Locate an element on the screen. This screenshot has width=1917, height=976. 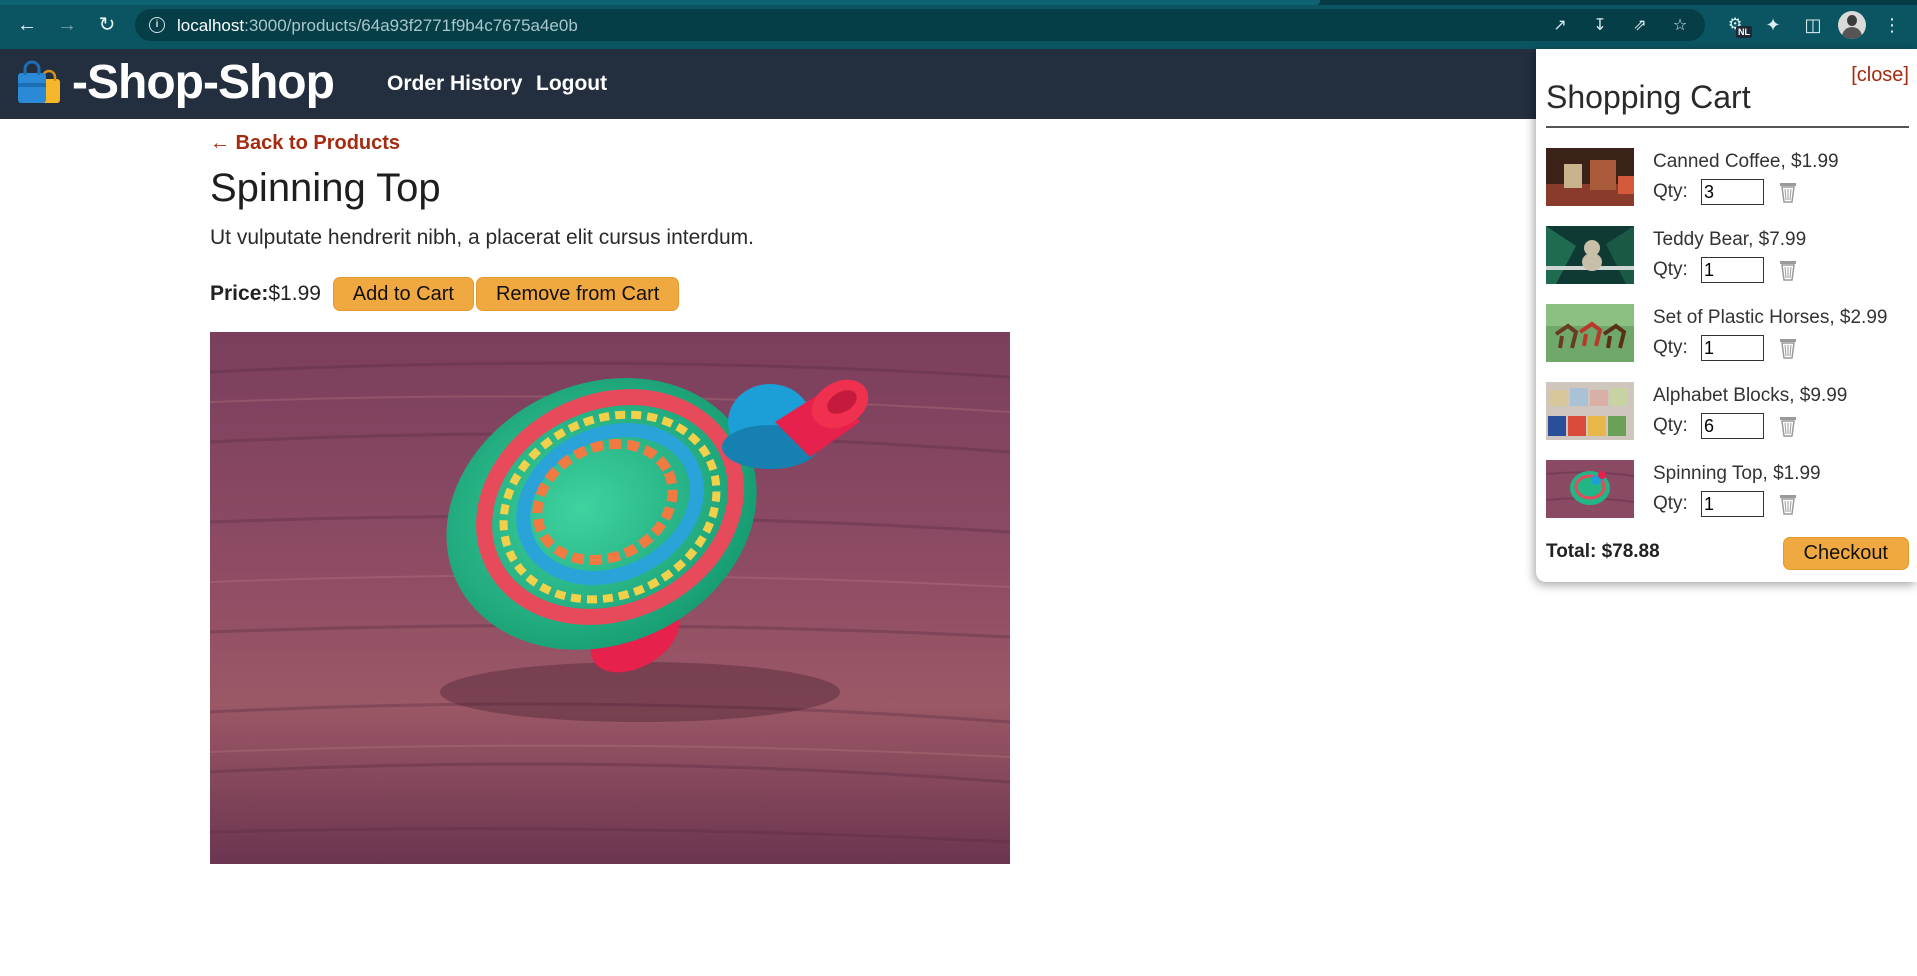
plastic-horses-thumbnail is located at coordinates (1590, 333).